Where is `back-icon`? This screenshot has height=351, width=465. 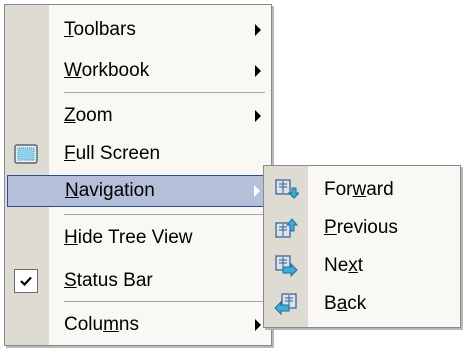
back-icon is located at coordinates (286, 304).